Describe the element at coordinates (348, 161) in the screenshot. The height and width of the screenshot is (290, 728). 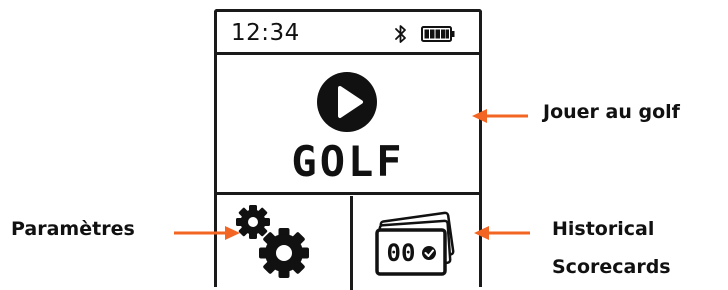
I see `golf-label: GOLF` at that location.